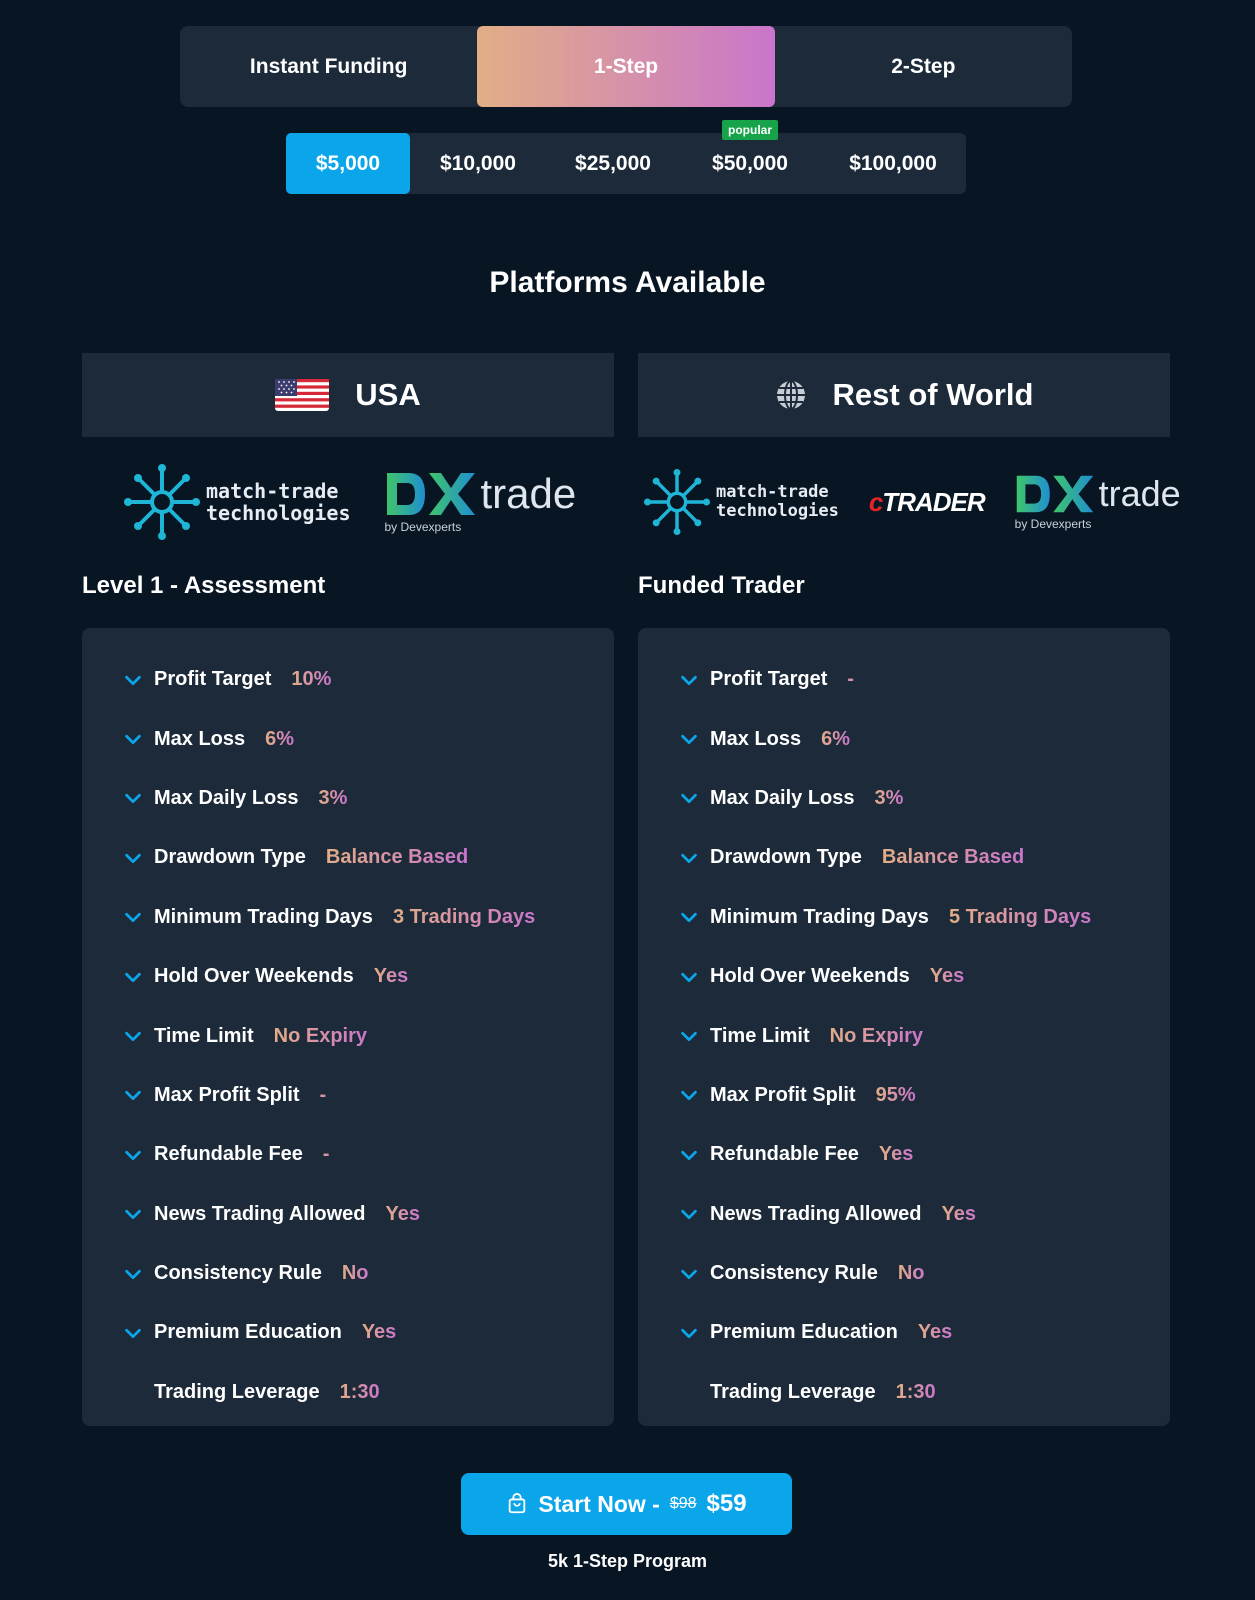 This screenshot has width=1255, height=1600. I want to click on dxtrade-by: by Devexperts, so click(423, 527).